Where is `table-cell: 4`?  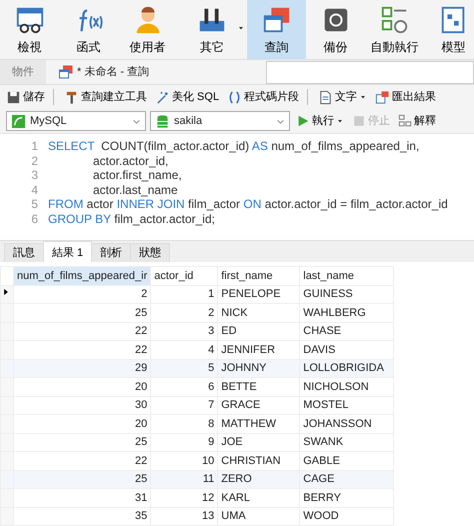 table-cell: 4 is located at coordinates (184, 349).